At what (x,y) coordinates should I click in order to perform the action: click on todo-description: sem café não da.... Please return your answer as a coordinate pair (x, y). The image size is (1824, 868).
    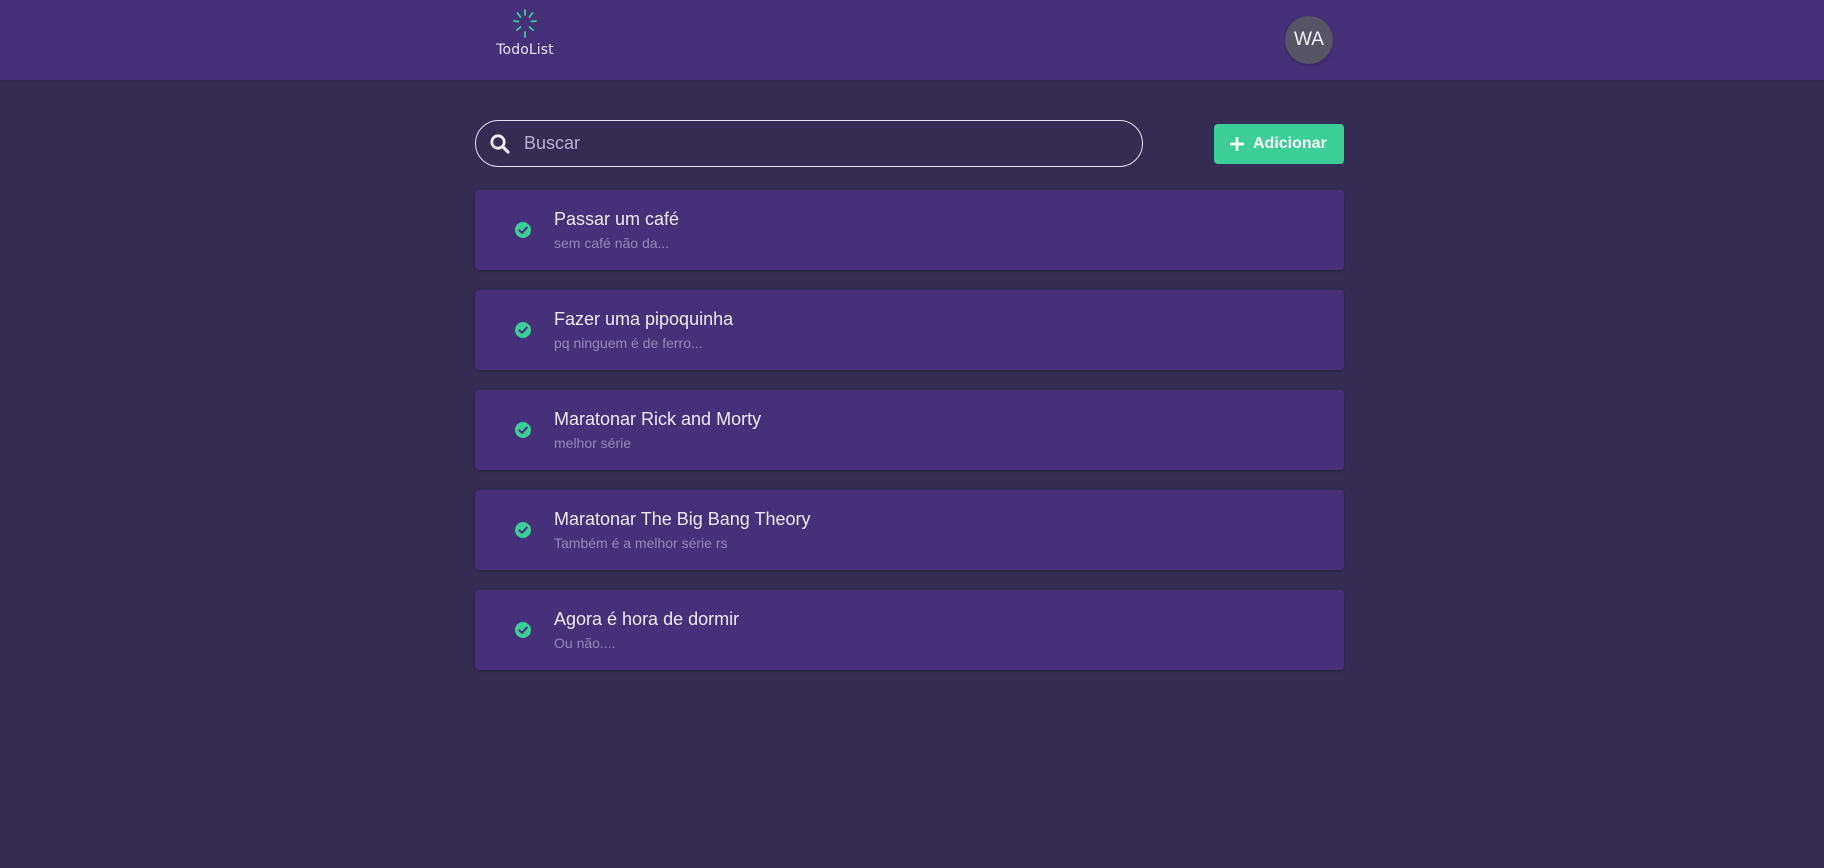
    Looking at the image, I should click on (612, 243).